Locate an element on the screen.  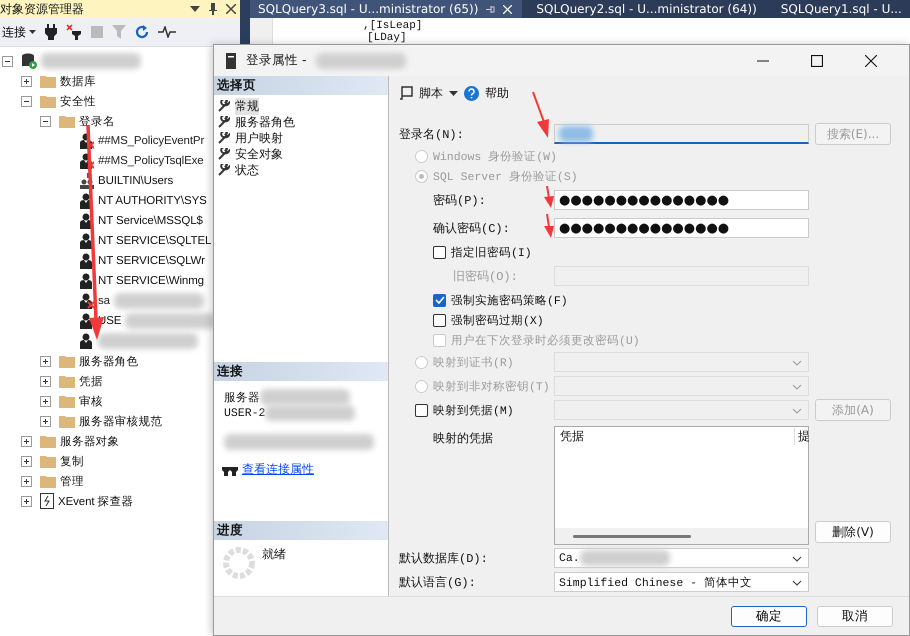
scrollbar-thumb is located at coordinates (632, 536).